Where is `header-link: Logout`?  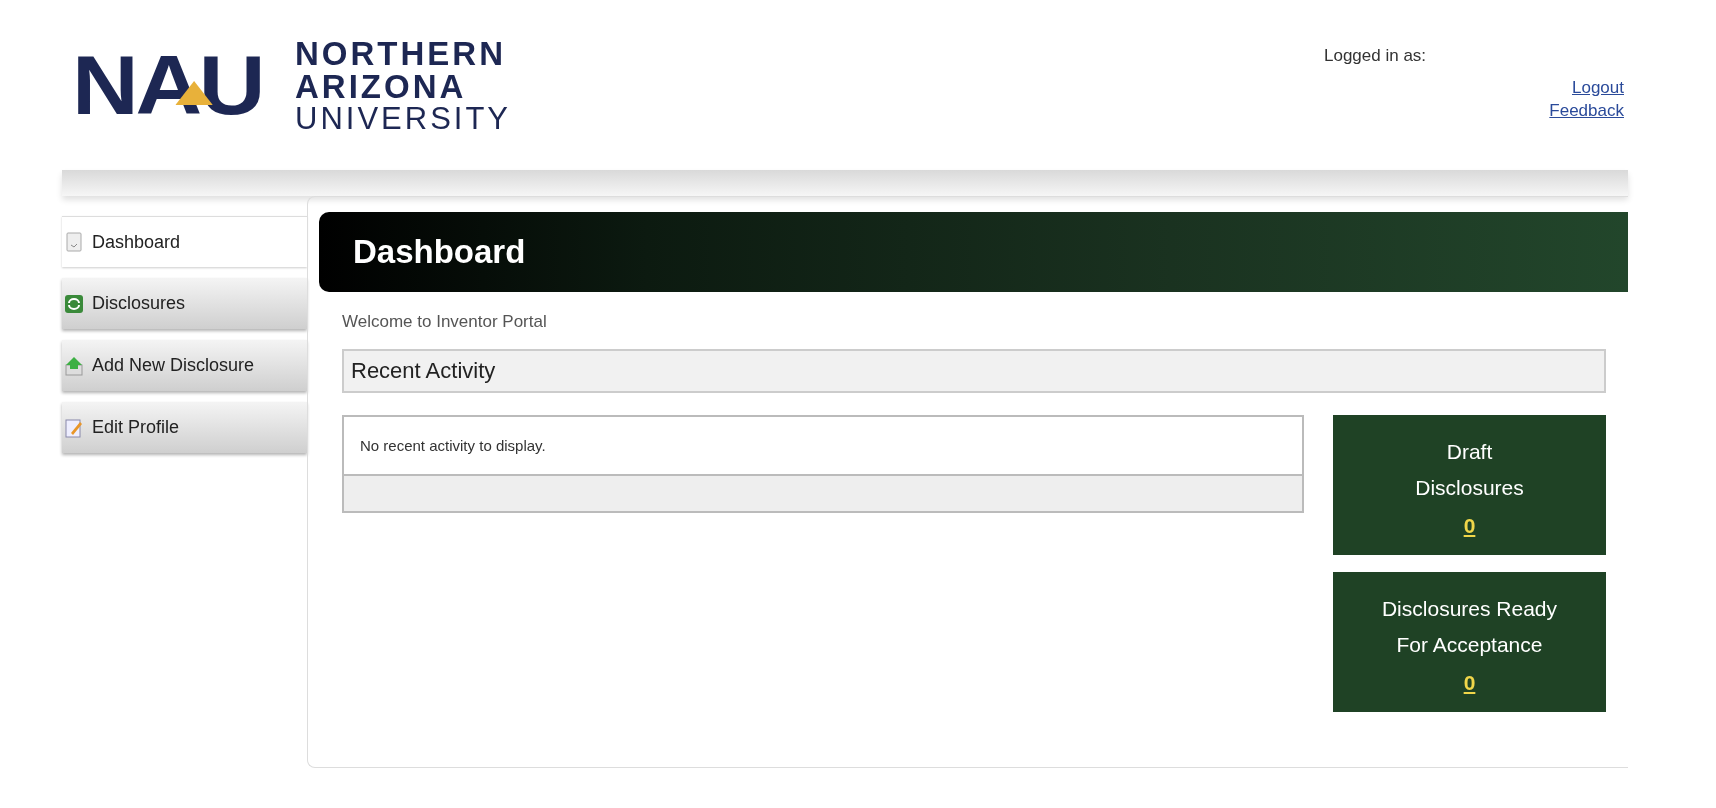
header-link: Logout is located at coordinates (1598, 87).